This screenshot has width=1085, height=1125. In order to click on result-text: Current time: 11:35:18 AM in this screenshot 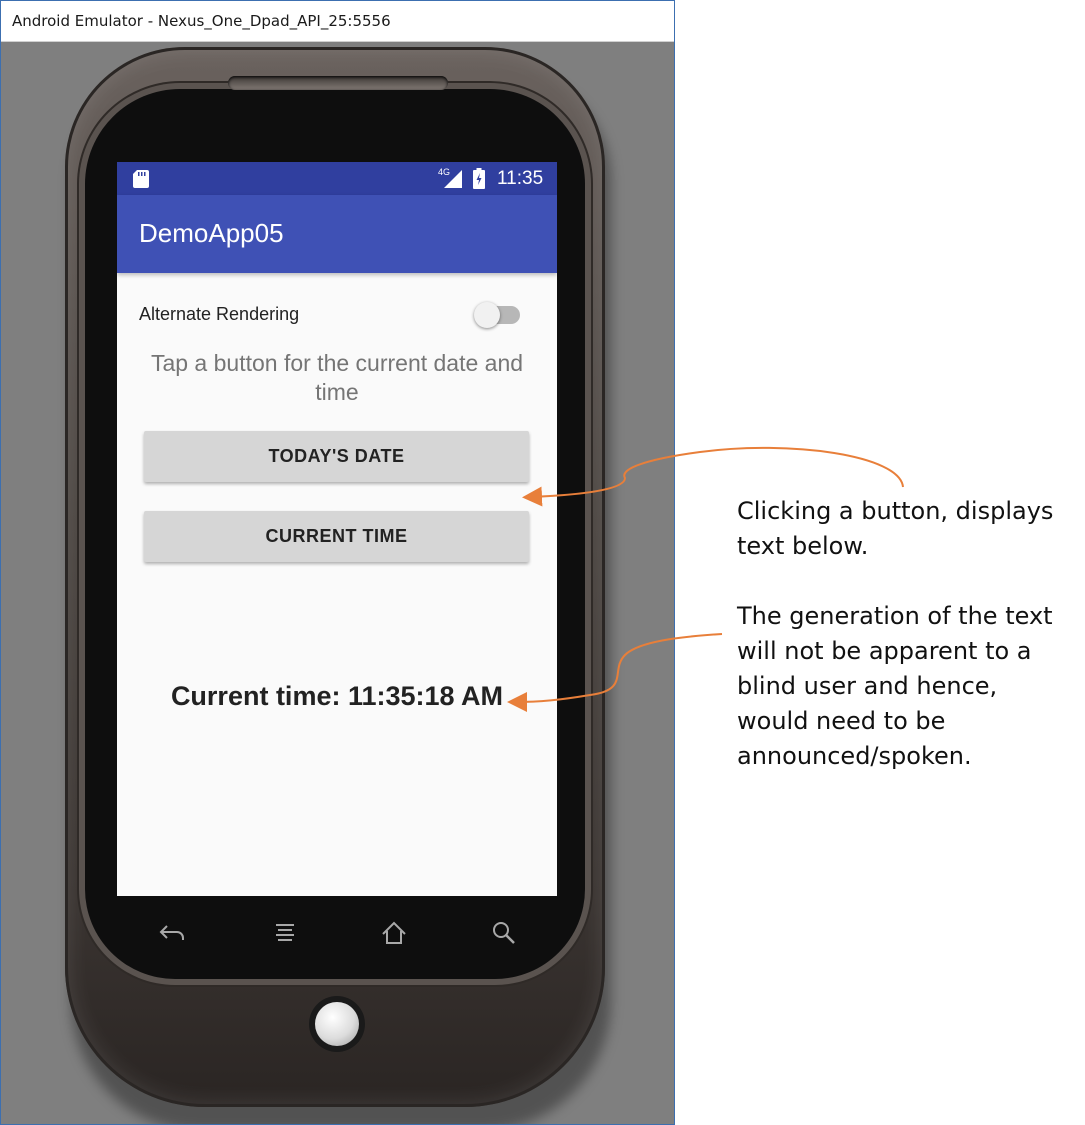, I will do `click(337, 696)`.